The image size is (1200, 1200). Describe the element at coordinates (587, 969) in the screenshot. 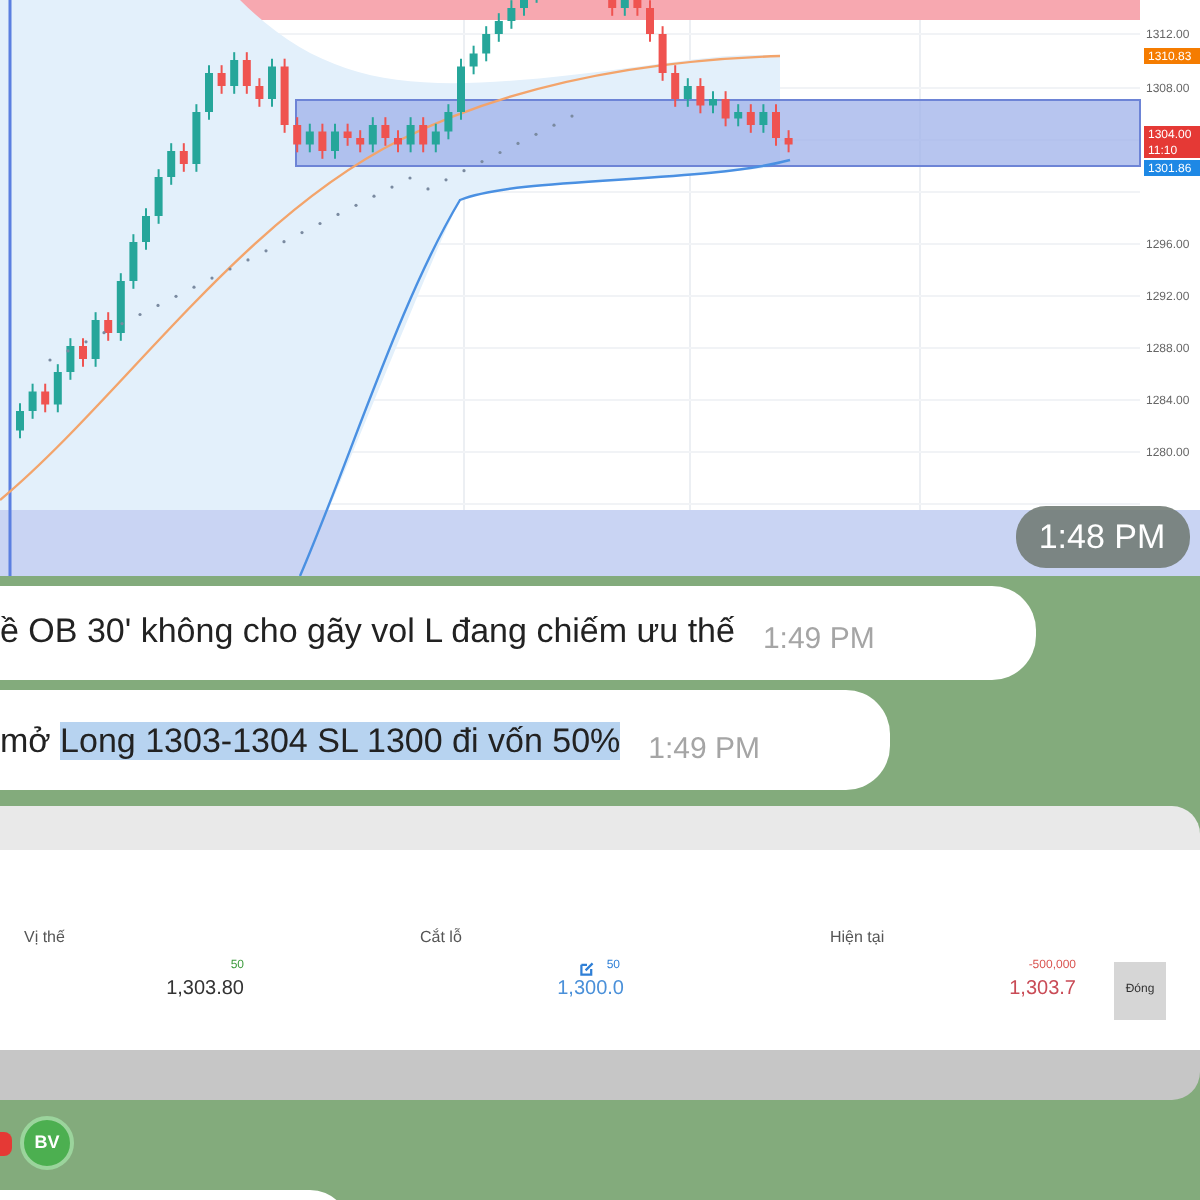

I see `edit-icon` at that location.